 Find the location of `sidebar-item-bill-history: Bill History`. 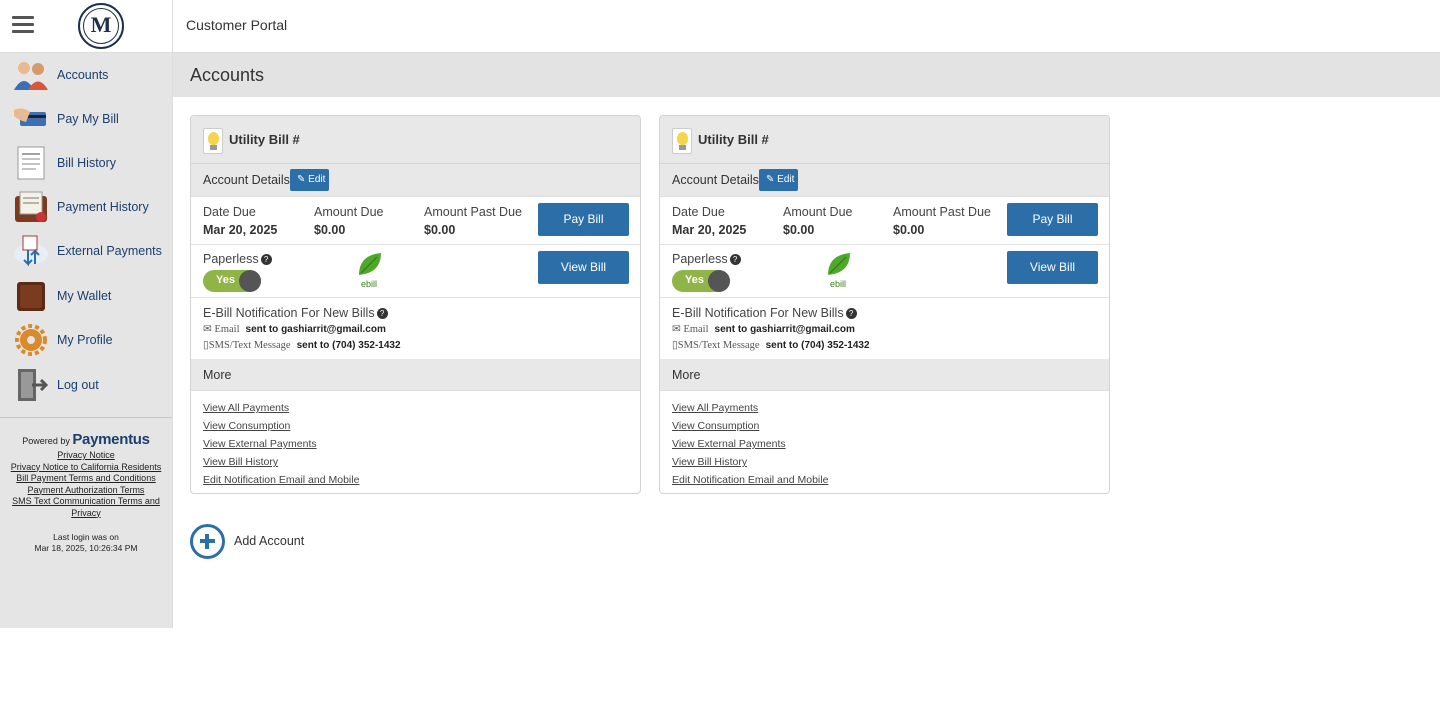

sidebar-item-bill-history: Bill History is located at coordinates (86, 163).